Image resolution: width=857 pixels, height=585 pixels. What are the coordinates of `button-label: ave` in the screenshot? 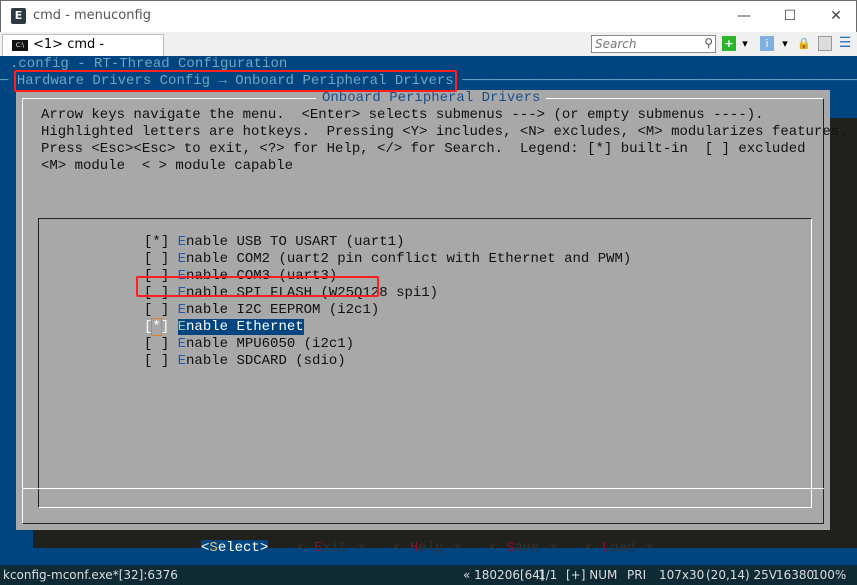 It's located at (527, 548).